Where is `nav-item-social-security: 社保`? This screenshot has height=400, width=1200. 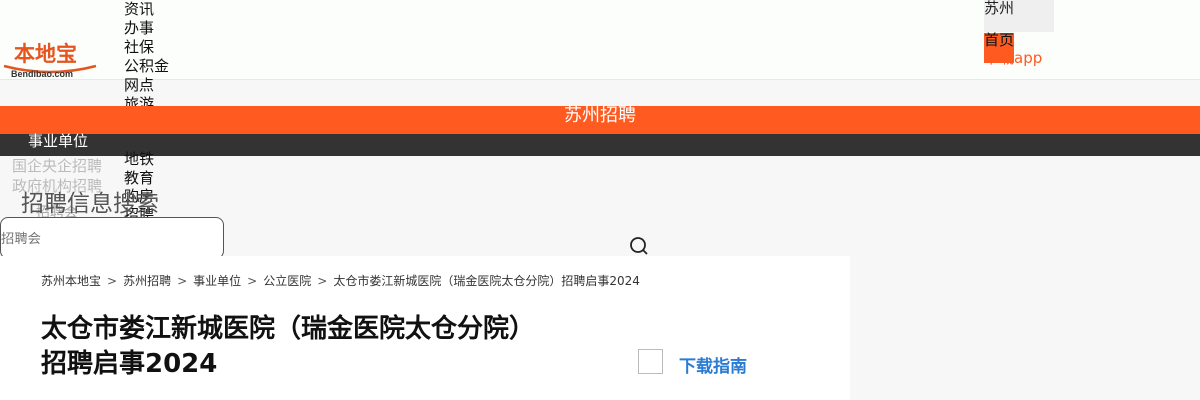
nav-item-social-security: 社保 is located at coordinates (146, 47).